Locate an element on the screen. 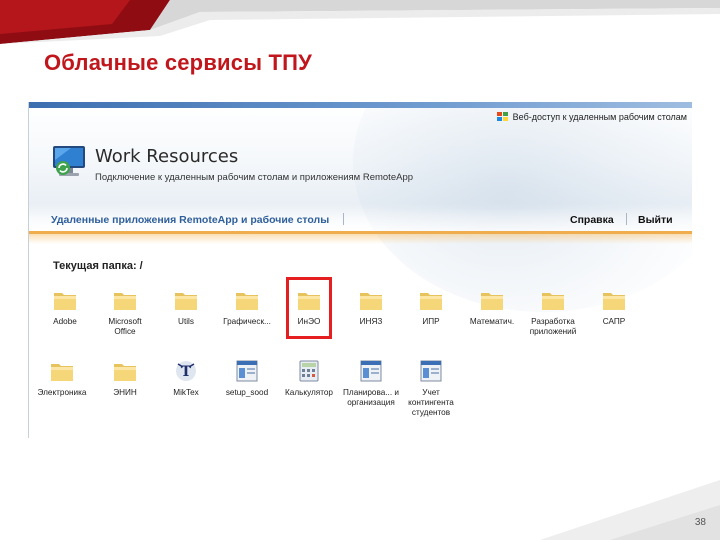  calculator-icon is located at coordinates (309, 371).